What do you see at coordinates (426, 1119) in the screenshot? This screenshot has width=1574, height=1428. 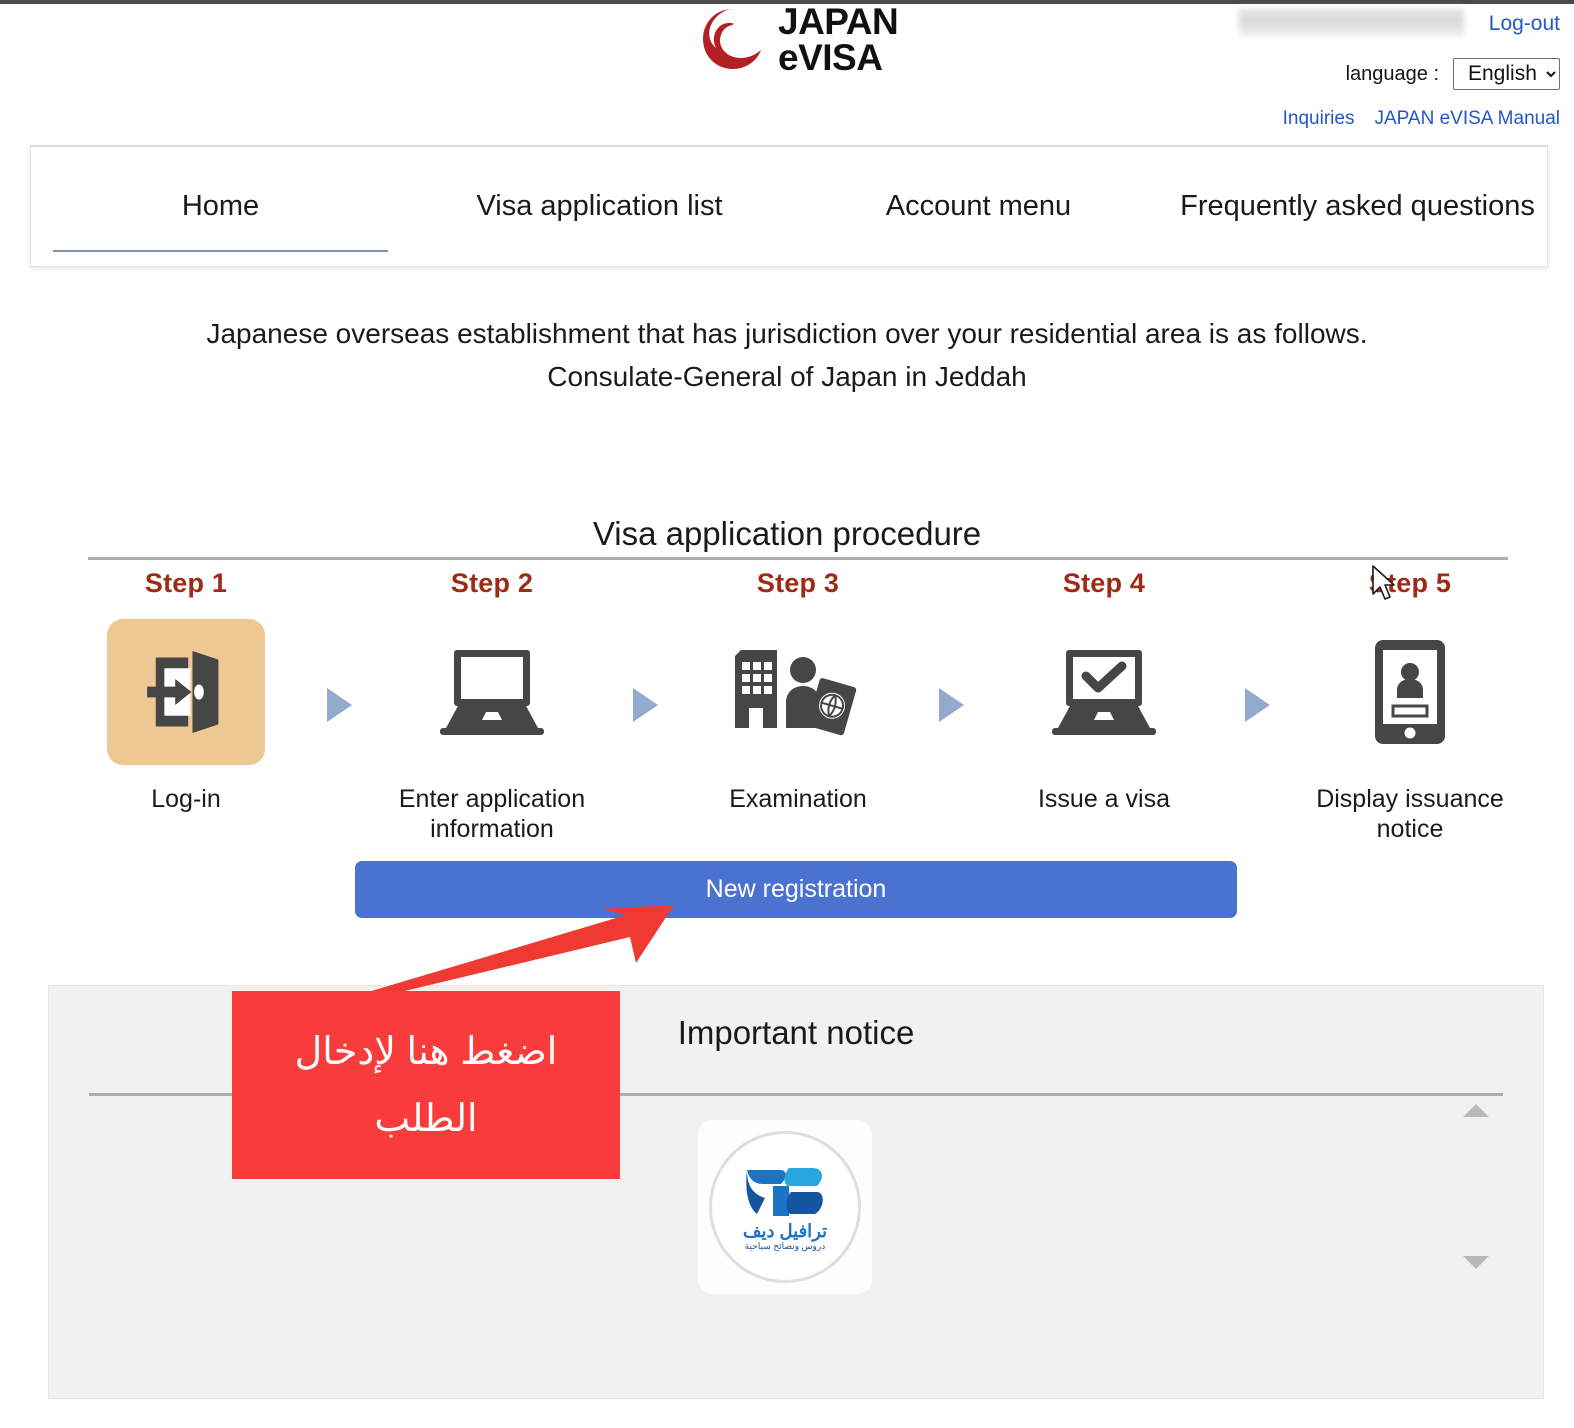 I see `annotation-line-2: الطلب` at bounding box center [426, 1119].